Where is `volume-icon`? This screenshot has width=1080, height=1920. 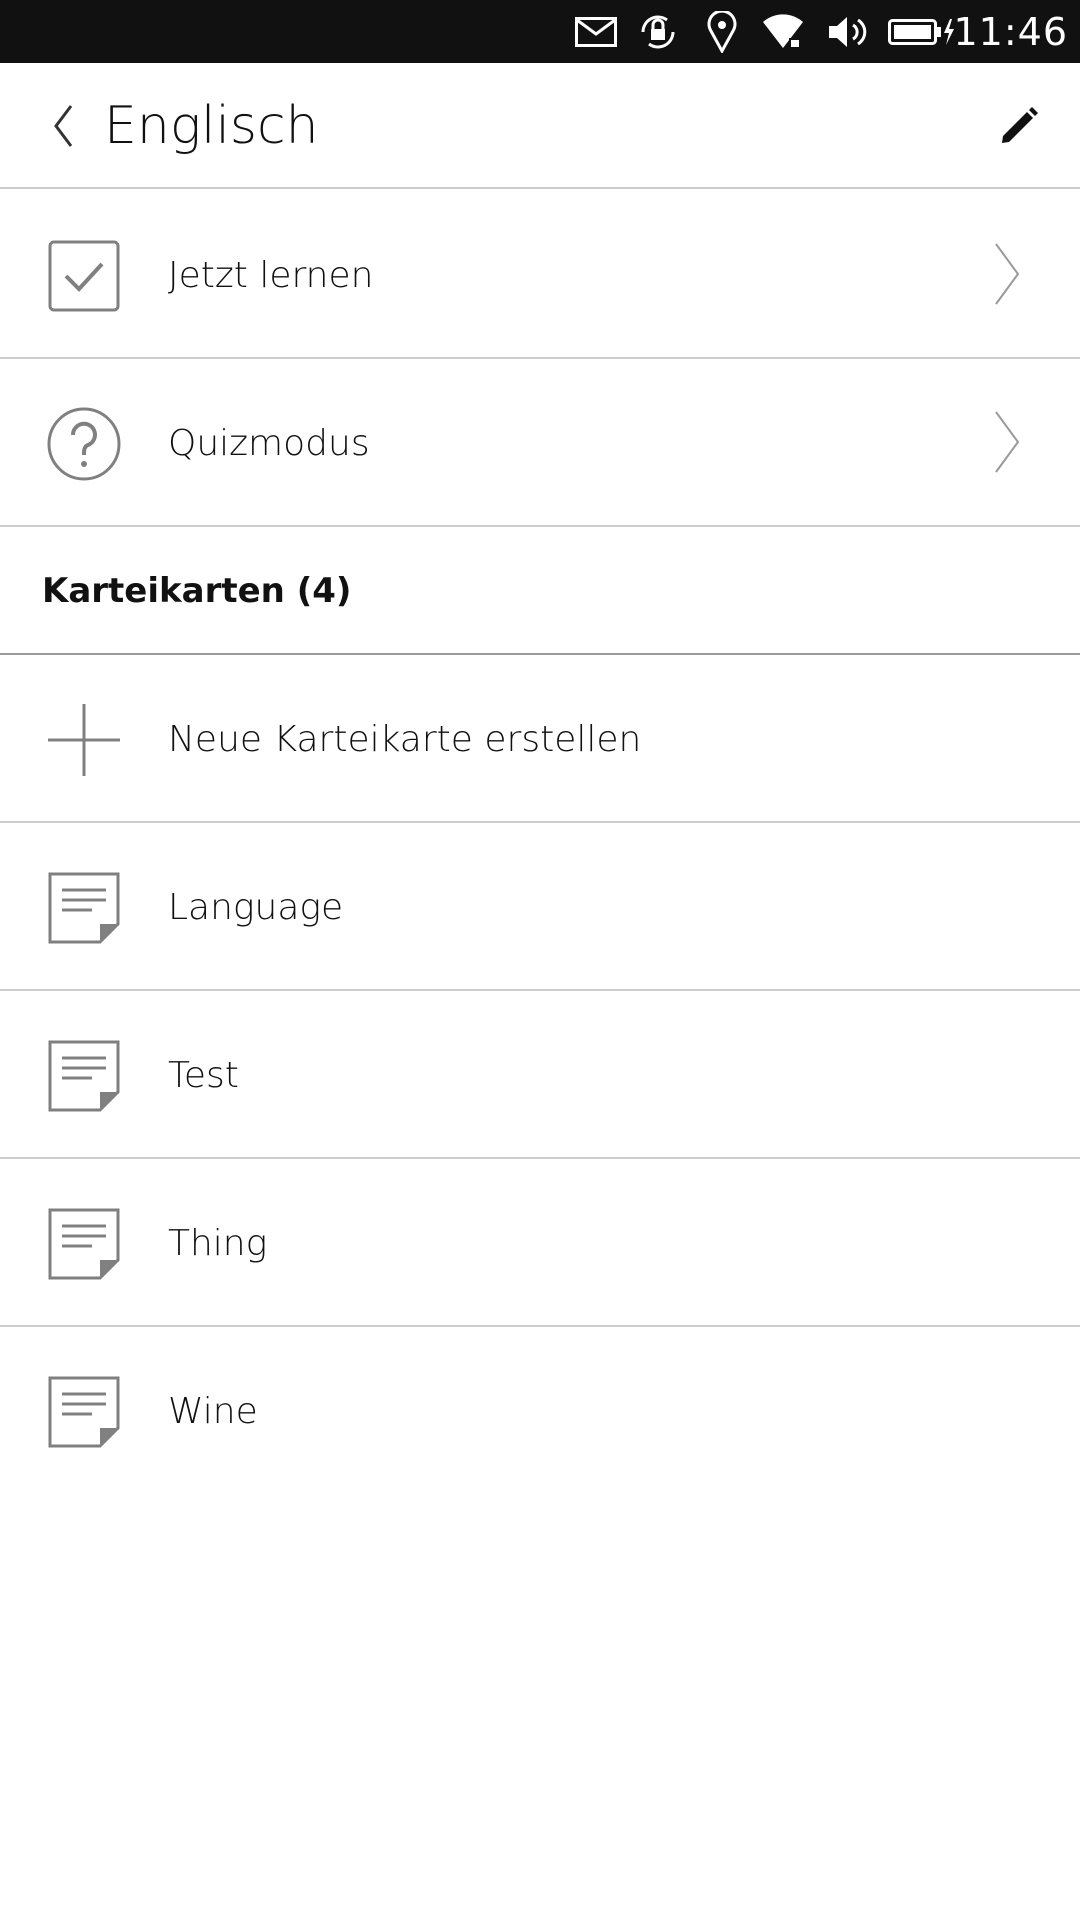
volume-icon is located at coordinates (848, 32).